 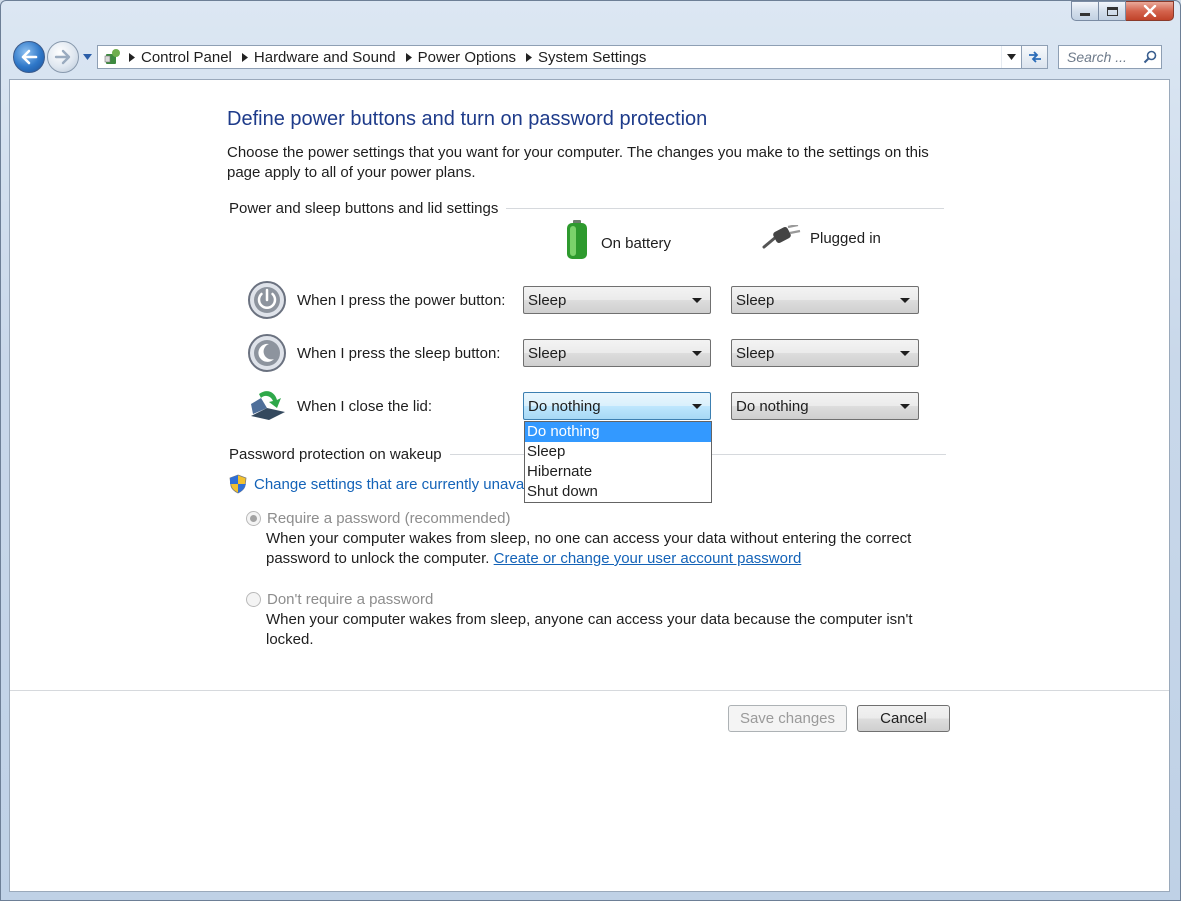 What do you see at coordinates (267, 300) in the screenshot?
I see `power-button-icon` at bounding box center [267, 300].